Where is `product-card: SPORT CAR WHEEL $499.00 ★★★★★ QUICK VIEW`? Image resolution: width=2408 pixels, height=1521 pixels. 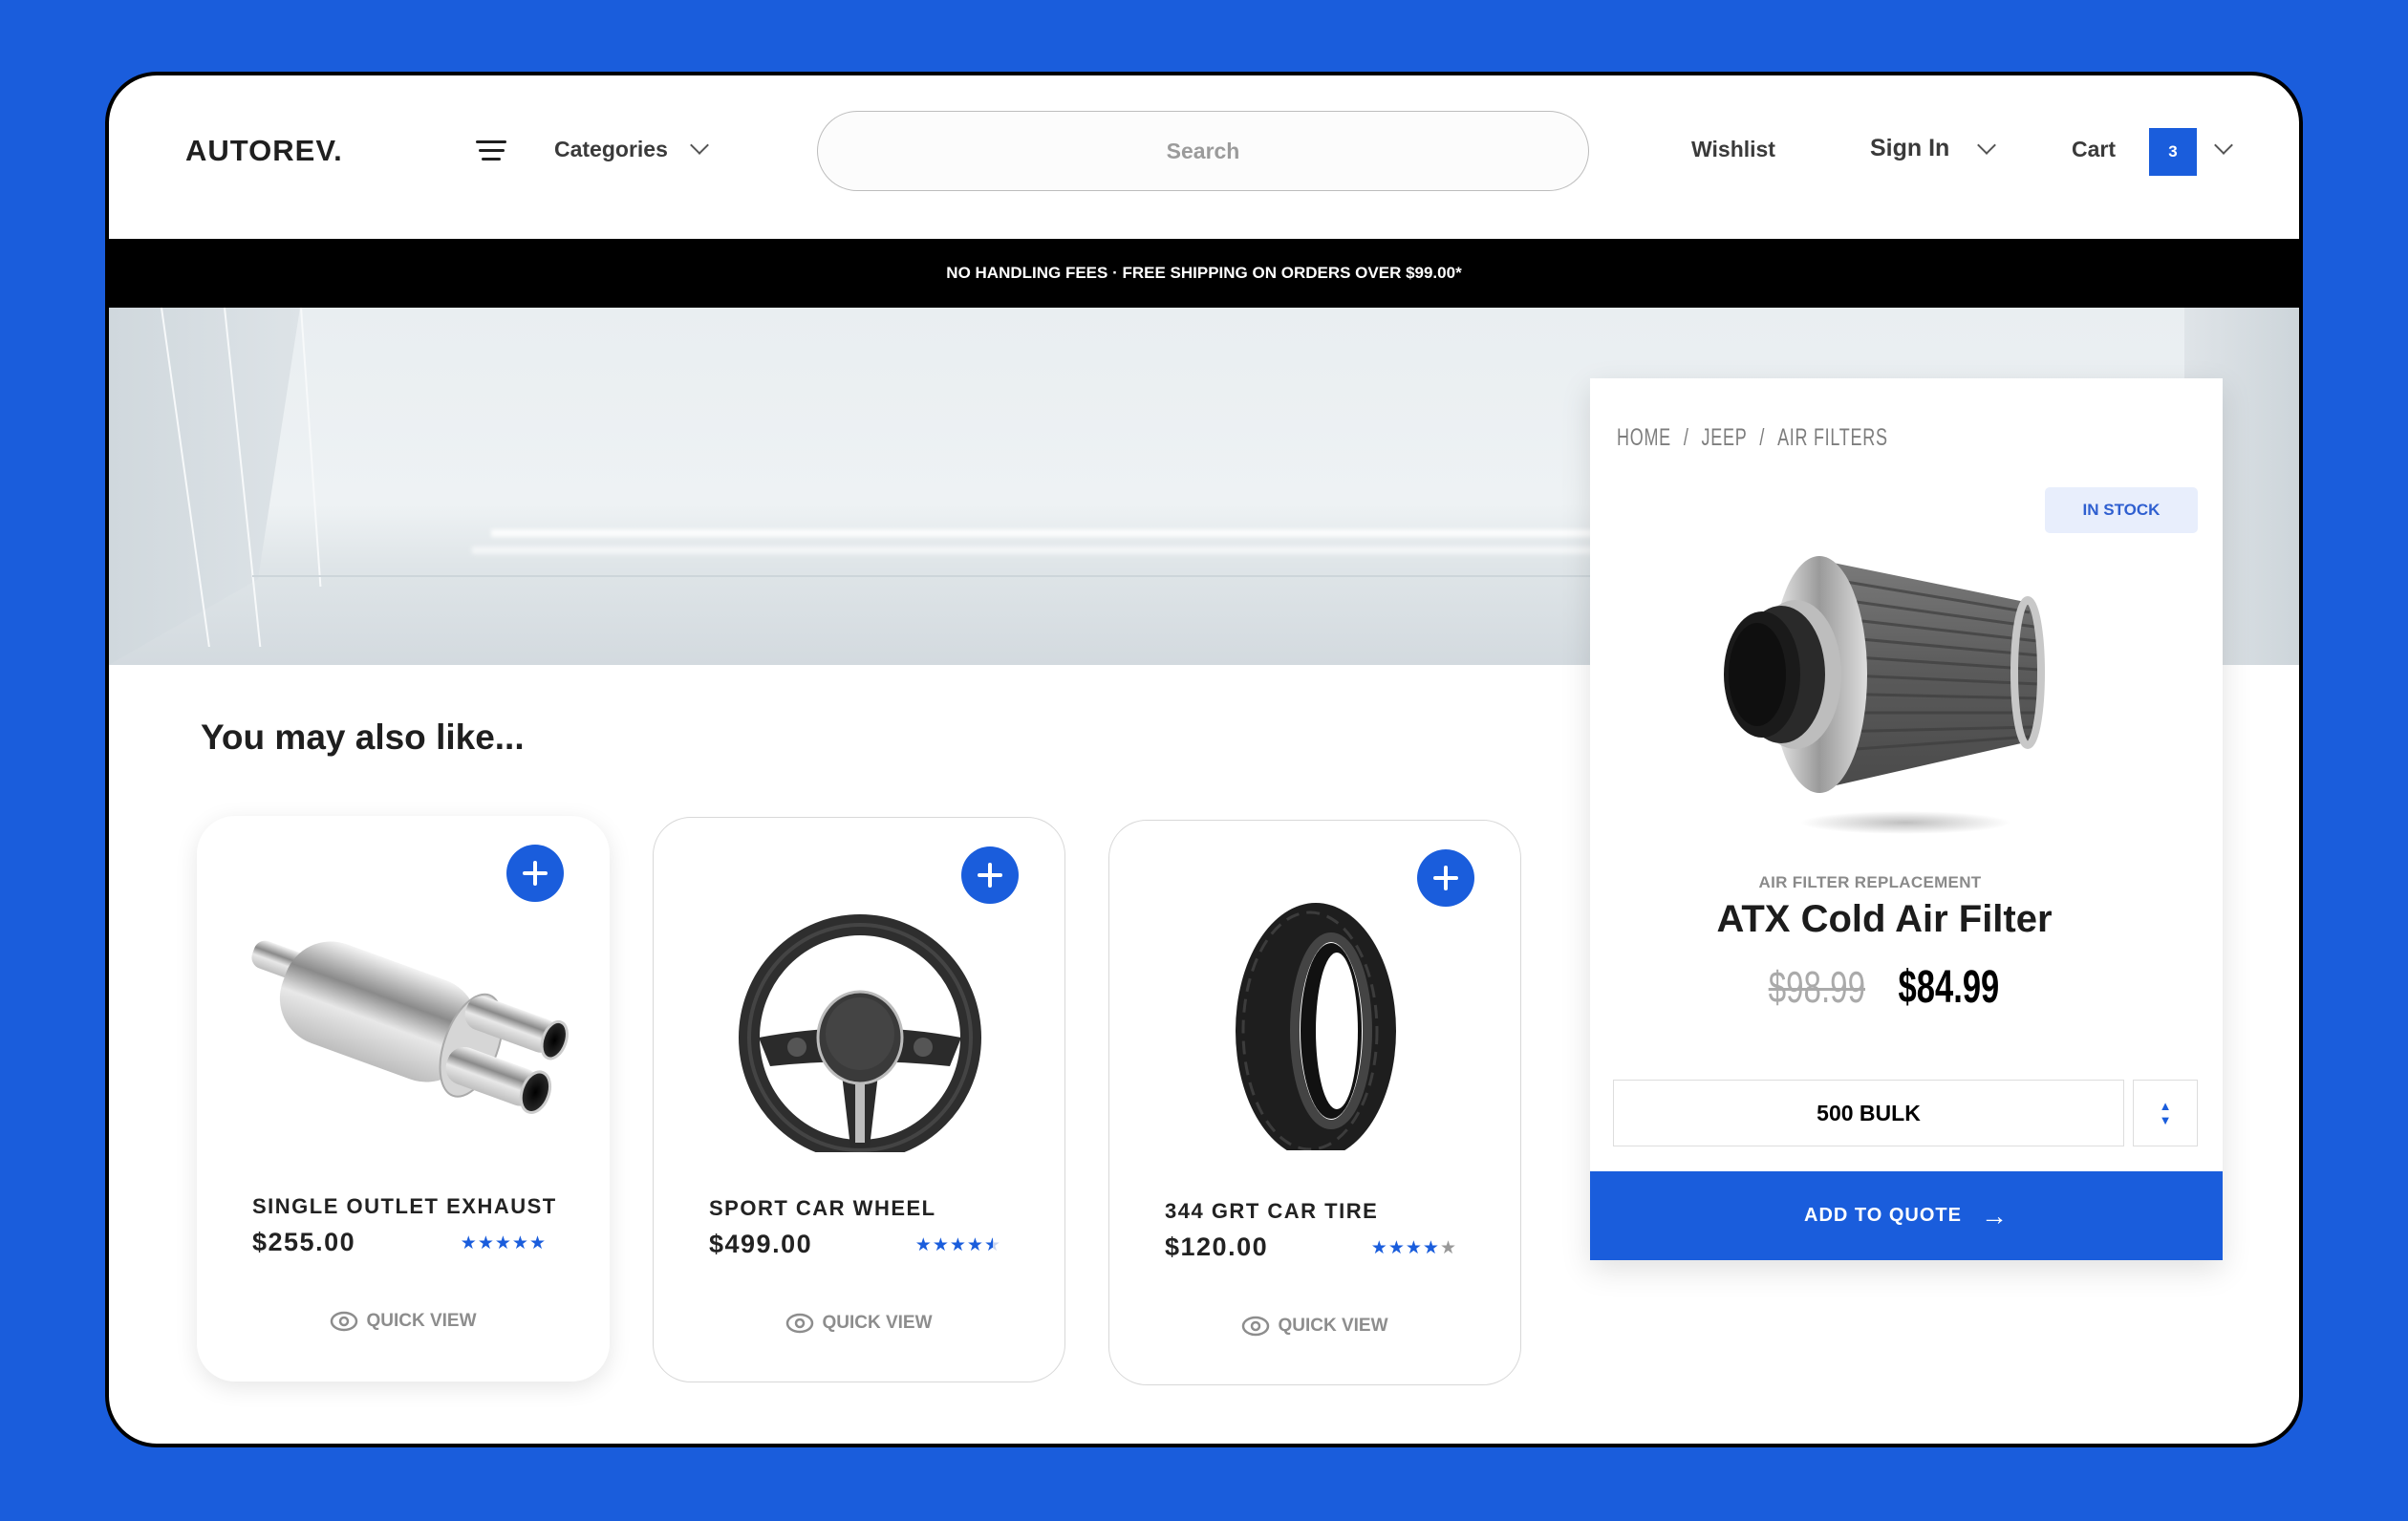 product-card: SPORT CAR WHEEL $499.00 ★★★★★ QUICK VIEW is located at coordinates (859, 1100).